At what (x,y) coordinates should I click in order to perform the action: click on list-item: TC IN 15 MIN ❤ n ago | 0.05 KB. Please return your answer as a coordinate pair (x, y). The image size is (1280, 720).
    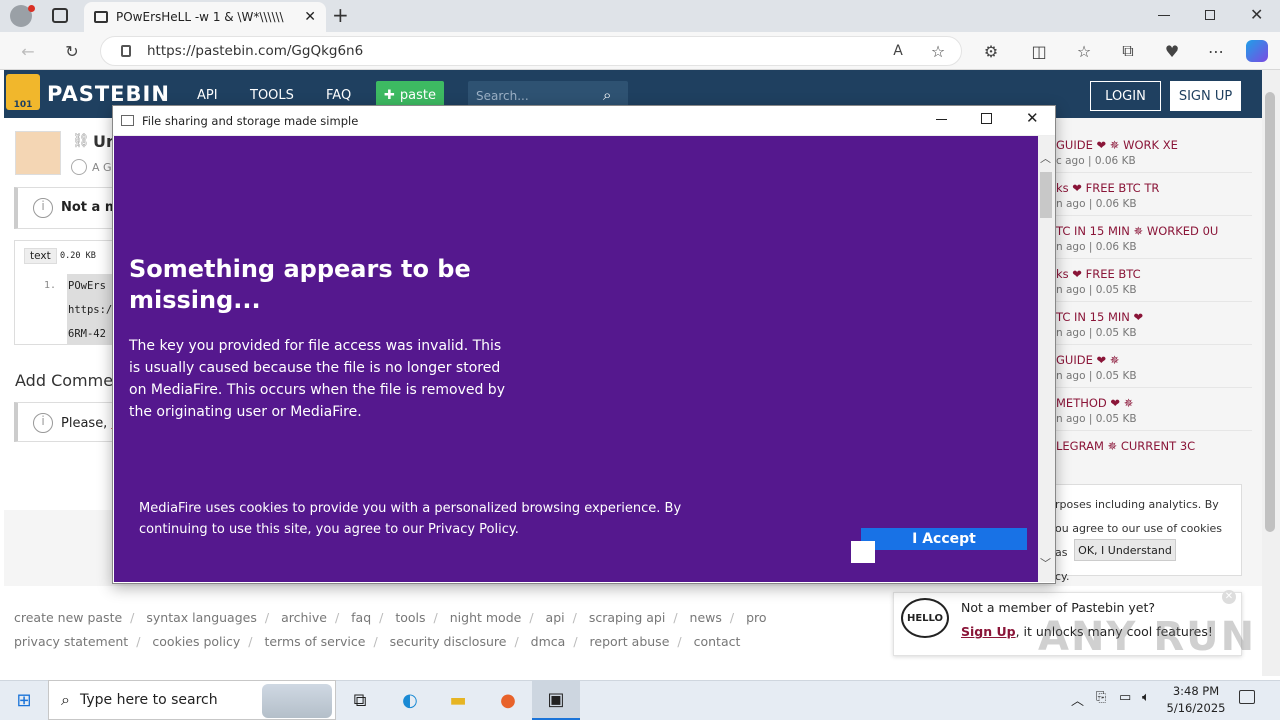
    Looking at the image, I should click on (1146, 323).